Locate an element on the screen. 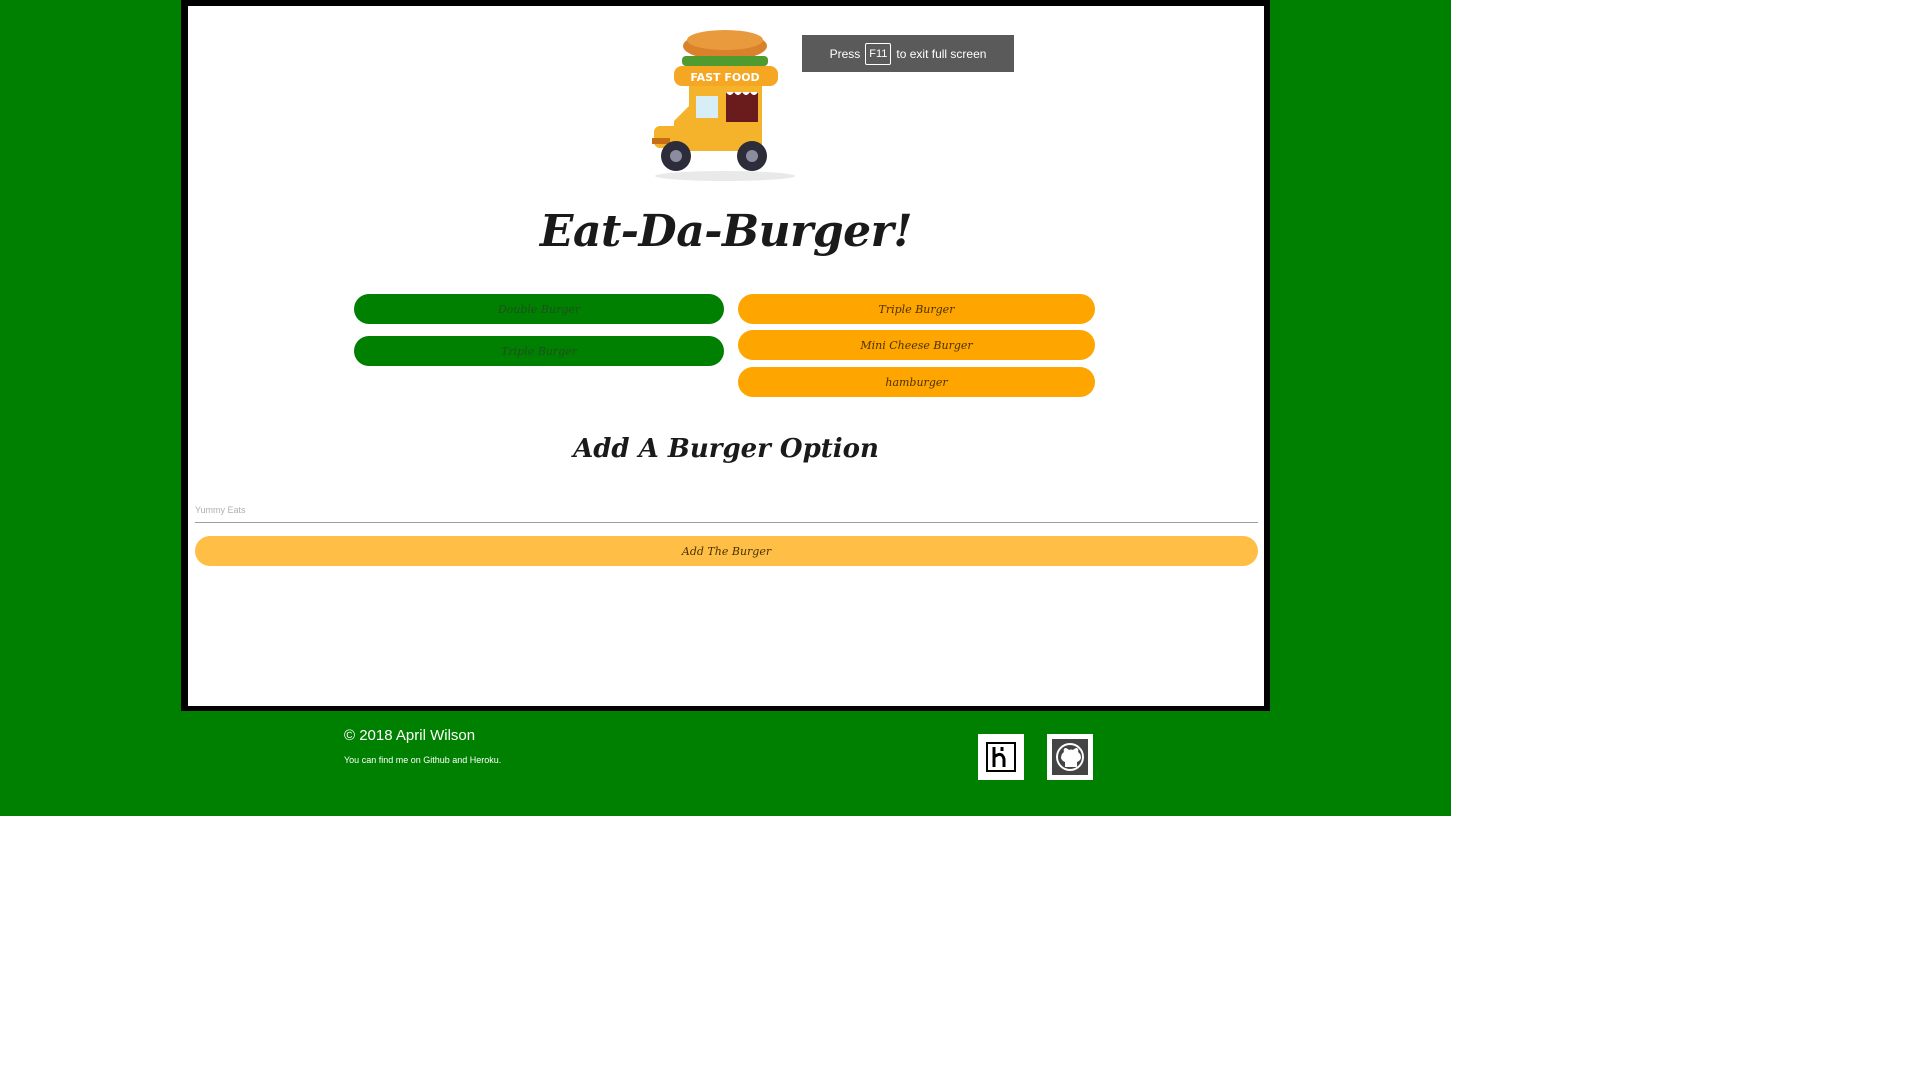 The width and height of the screenshot is (1920, 1080). footer-note: You can find me on Github and Heroku. is located at coordinates (423, 760).